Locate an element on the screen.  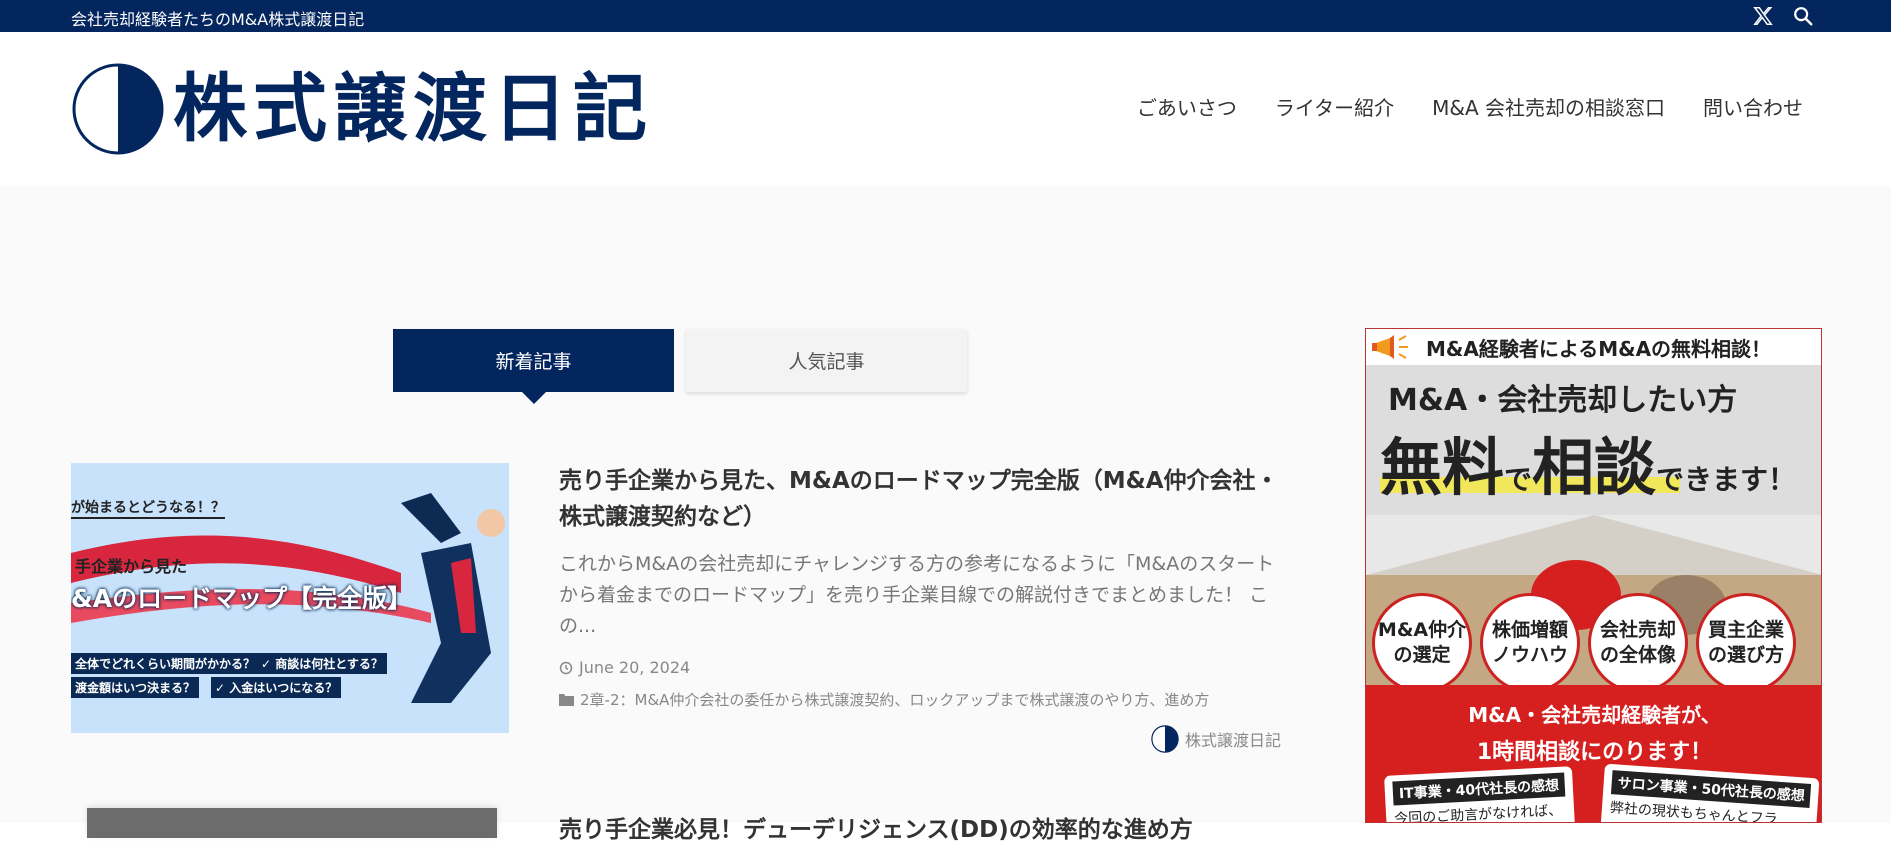
banner-line2: 無料で相談できます！ is located at coordinates (1588, 462).